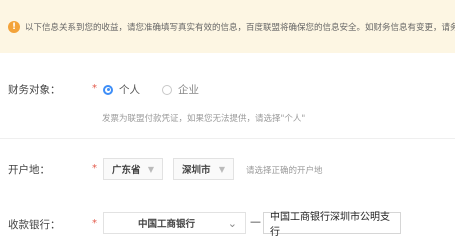 This screenshot has width=455, height=249. Describe the element at coordinates (34, 90) in the screenshot. I see `finance-label: 财务对象：` at that location.